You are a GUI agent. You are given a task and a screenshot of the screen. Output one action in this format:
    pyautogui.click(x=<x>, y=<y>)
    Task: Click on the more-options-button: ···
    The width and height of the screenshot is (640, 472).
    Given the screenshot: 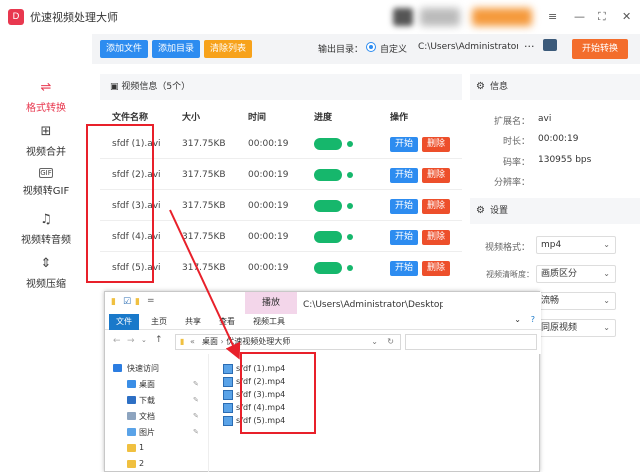 What is the action you would take?
    pyautogui.click(x=529, y=46)
    